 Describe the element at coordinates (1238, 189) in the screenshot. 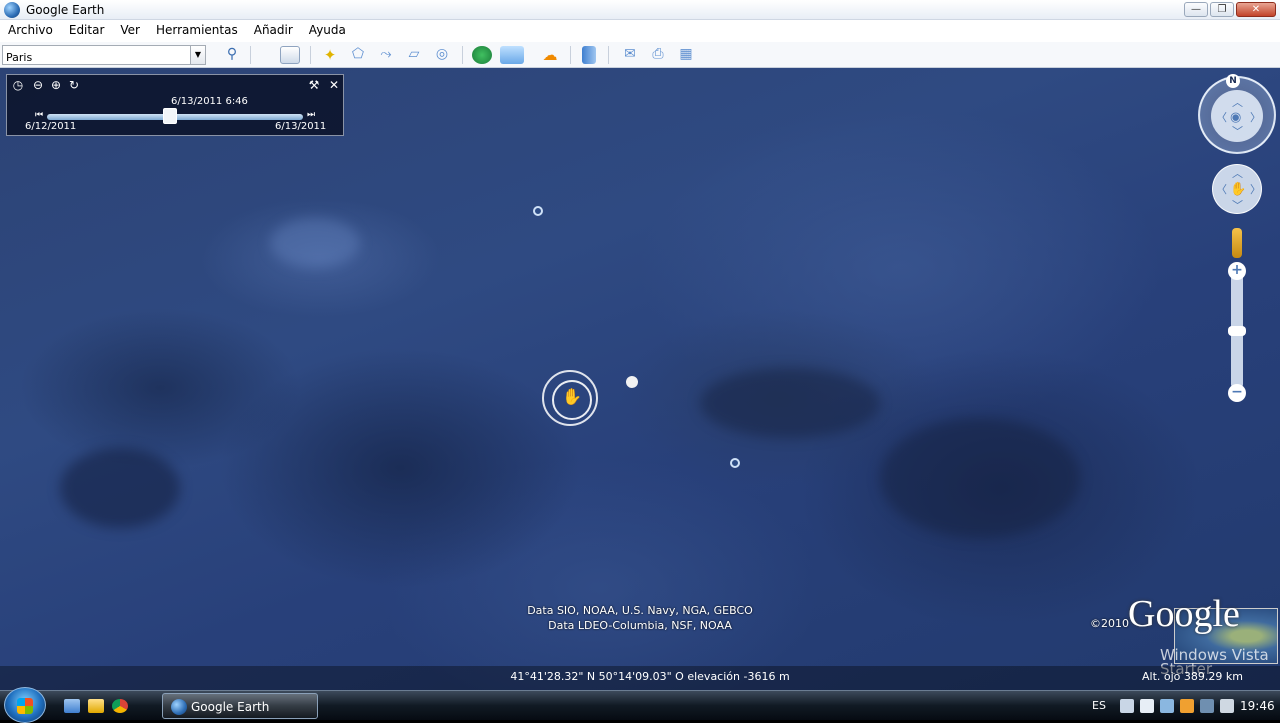

I see `hand-icon: ✋` at that location.